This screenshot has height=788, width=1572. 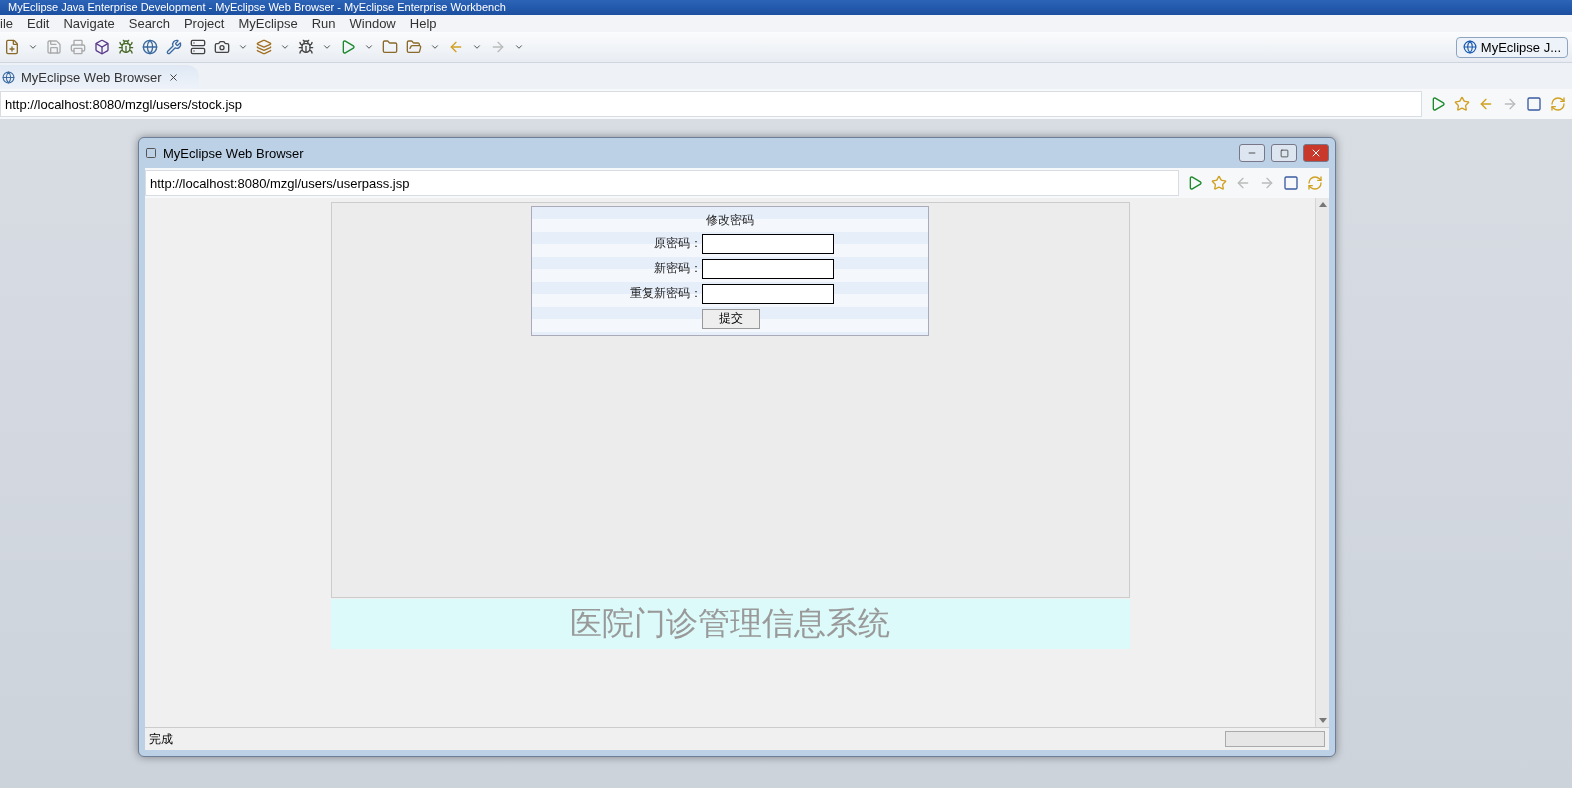 What do you see at coordinates (99, 77) in the screenshot?
I see `editor-tab: MyEclipse Web Browser` at bounding box center [99, 77].